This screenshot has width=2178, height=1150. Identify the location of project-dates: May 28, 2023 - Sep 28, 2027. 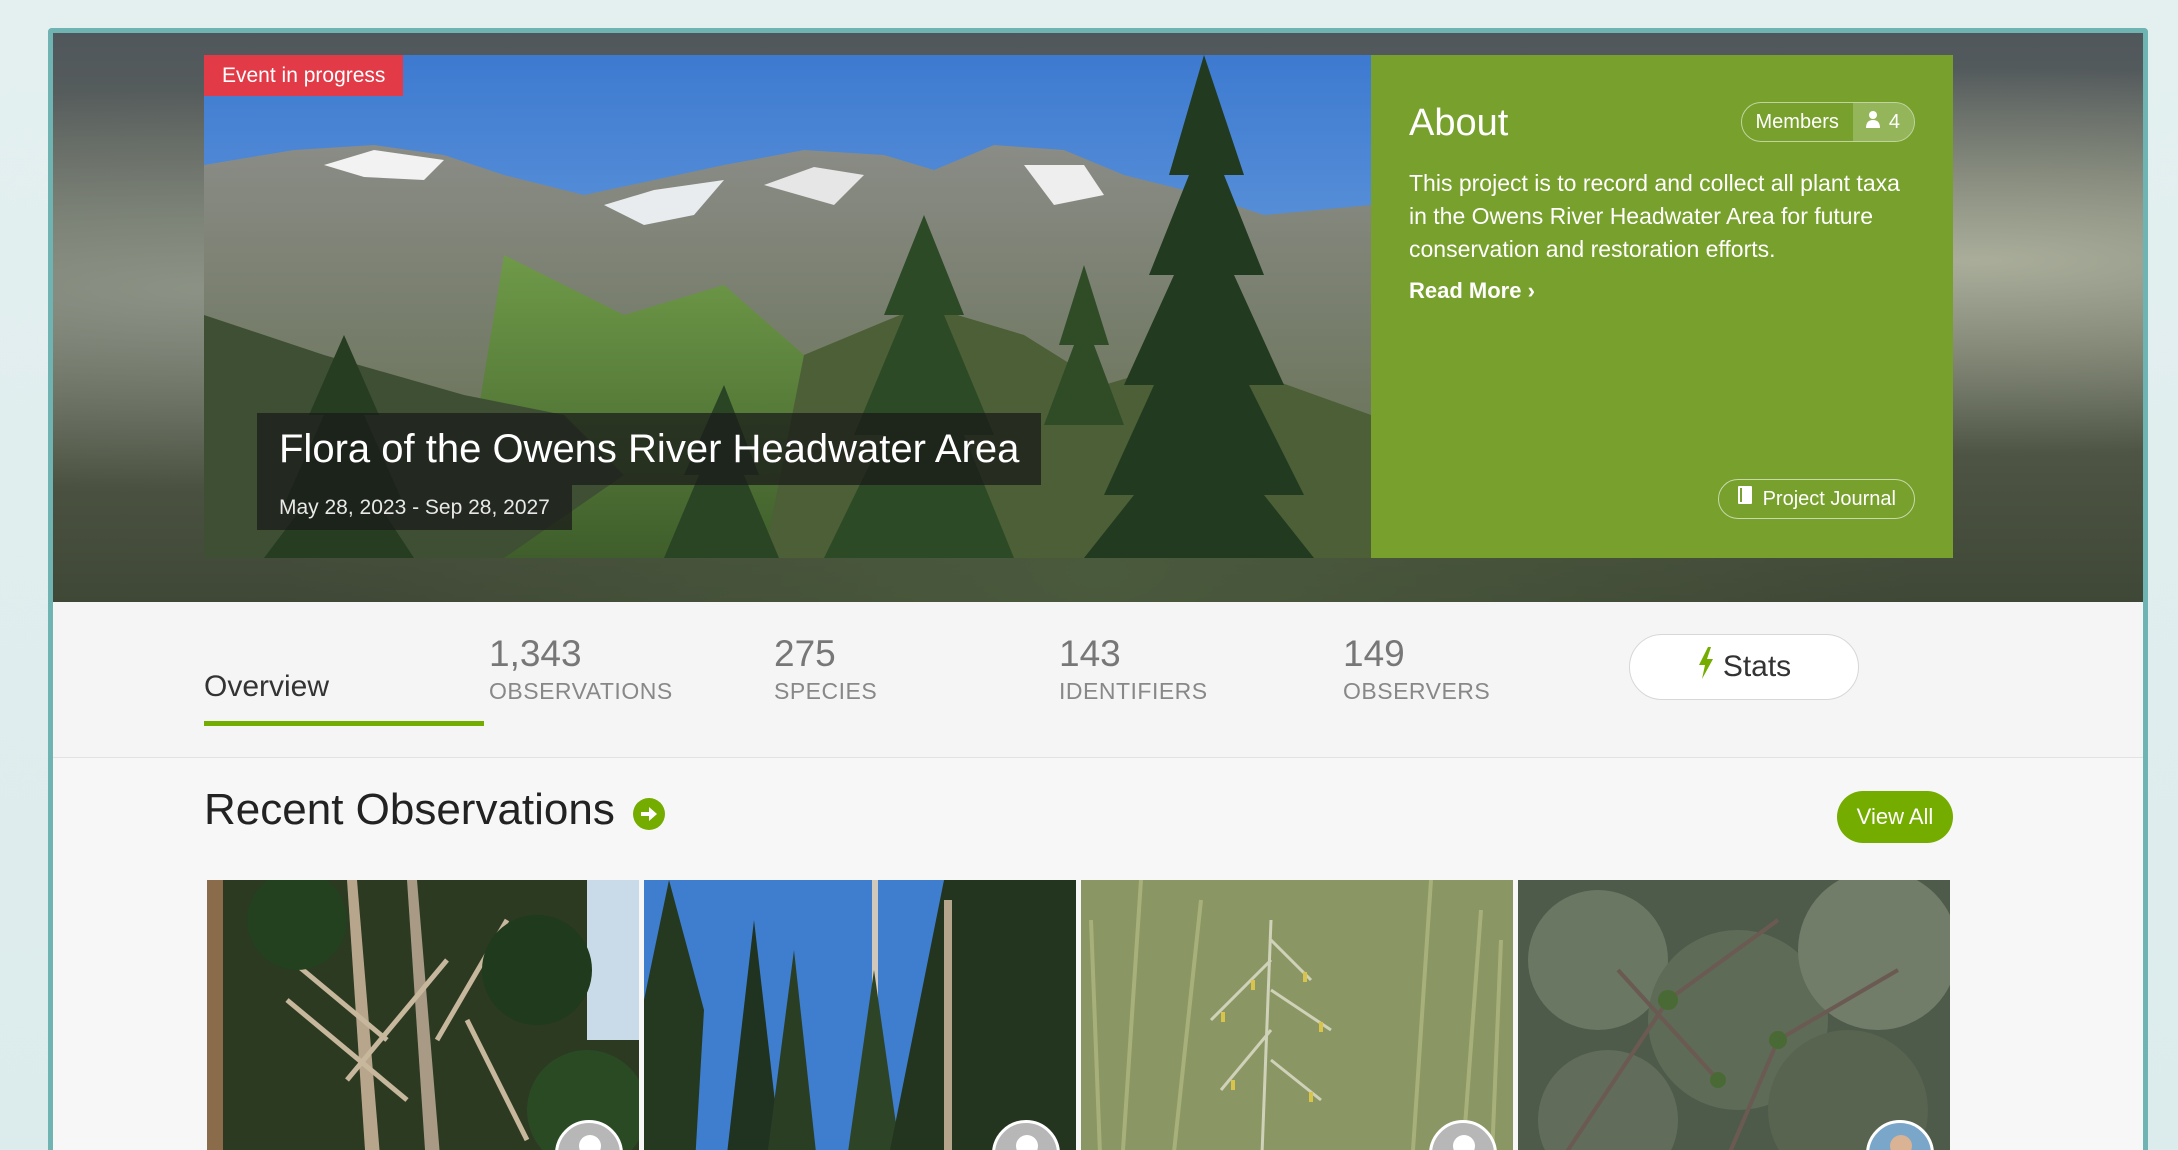
(414, 507).